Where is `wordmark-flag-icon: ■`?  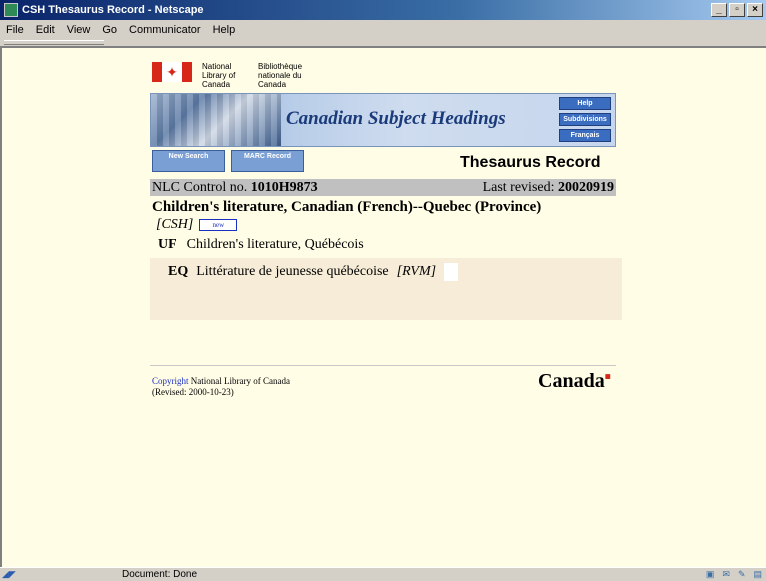
wordmark-flag-icon: ■ is located at coordinates (607, 377).